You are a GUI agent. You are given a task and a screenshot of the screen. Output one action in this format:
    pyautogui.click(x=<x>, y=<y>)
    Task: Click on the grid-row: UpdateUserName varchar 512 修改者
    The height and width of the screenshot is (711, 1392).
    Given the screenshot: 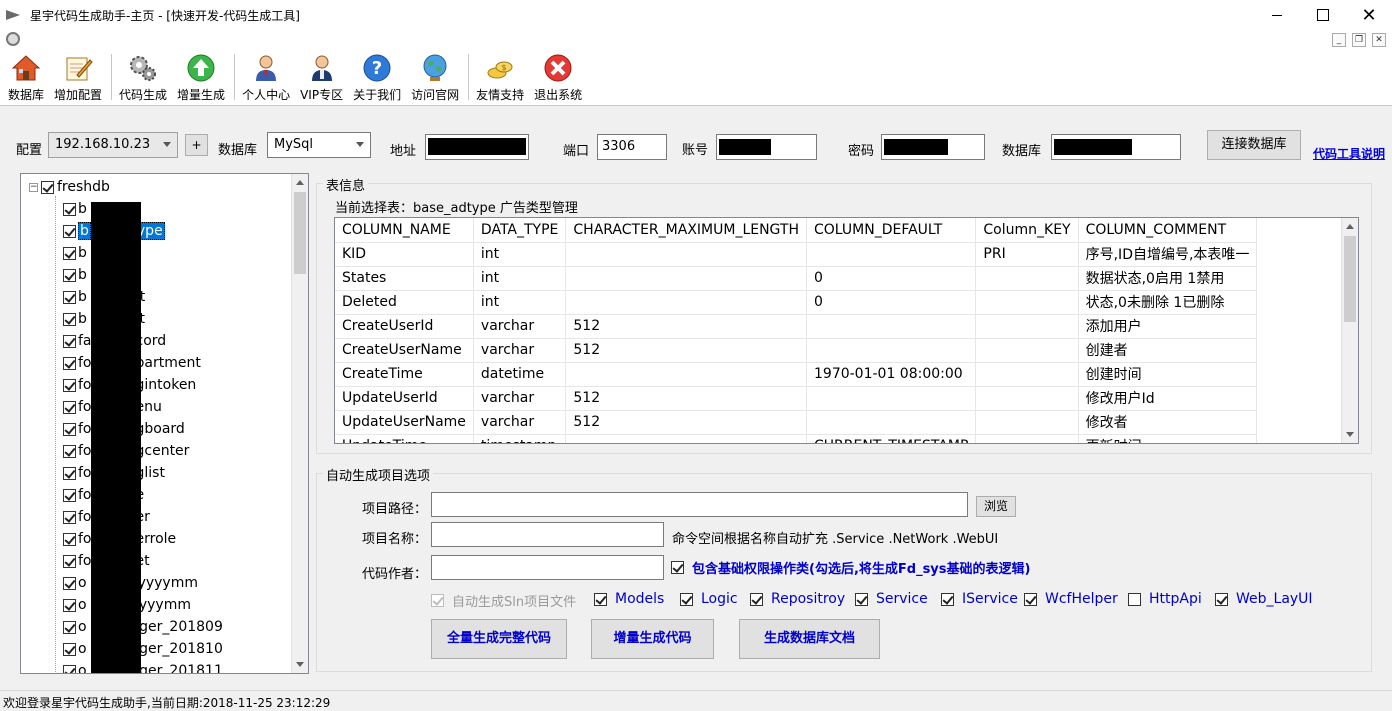 What is the action you would take?
    pyautogui.click(x=796, y=422)
    